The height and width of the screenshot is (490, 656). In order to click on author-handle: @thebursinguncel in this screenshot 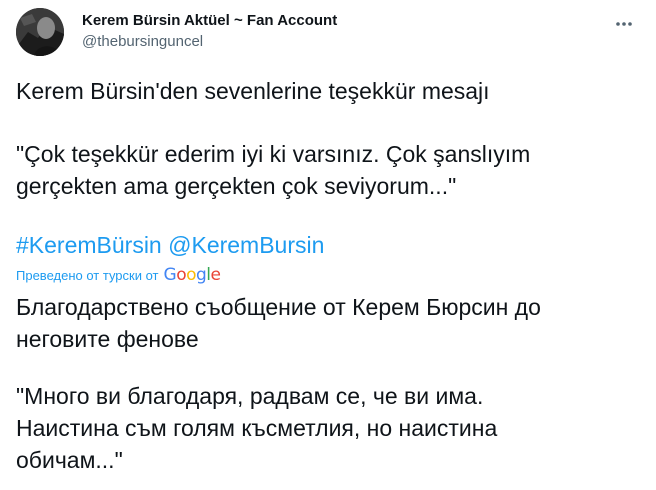, I will do `click(142, 41)`.